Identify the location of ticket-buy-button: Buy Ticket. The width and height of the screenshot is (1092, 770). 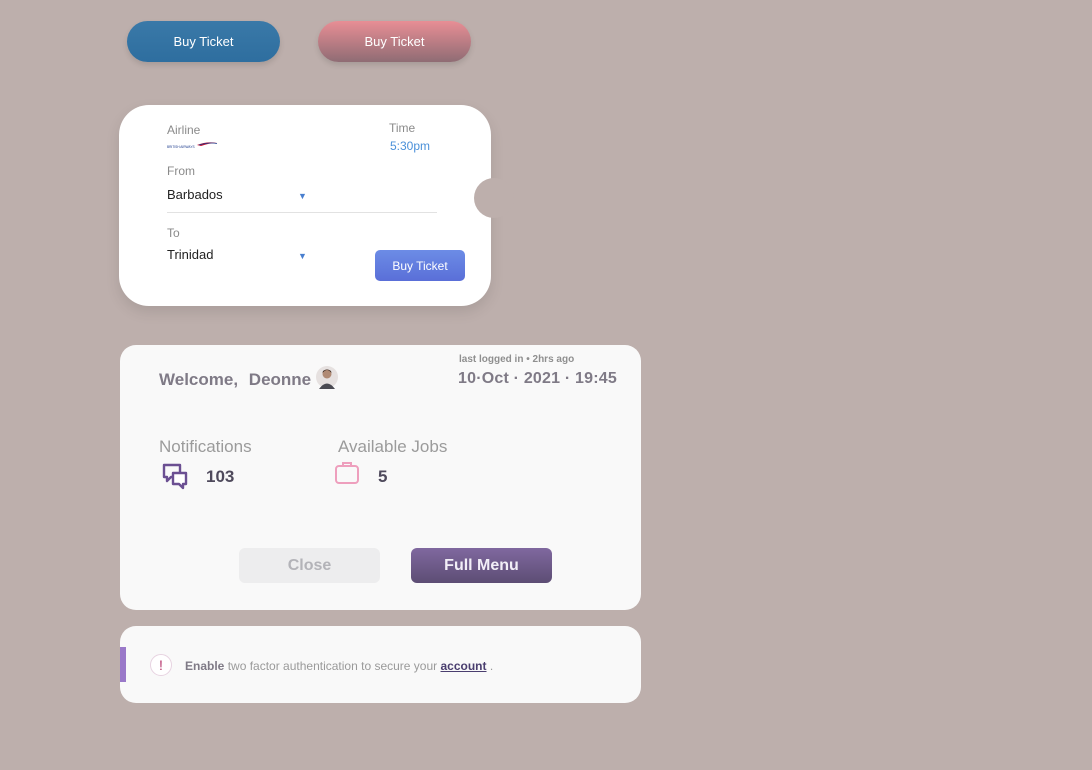
(420, 265).